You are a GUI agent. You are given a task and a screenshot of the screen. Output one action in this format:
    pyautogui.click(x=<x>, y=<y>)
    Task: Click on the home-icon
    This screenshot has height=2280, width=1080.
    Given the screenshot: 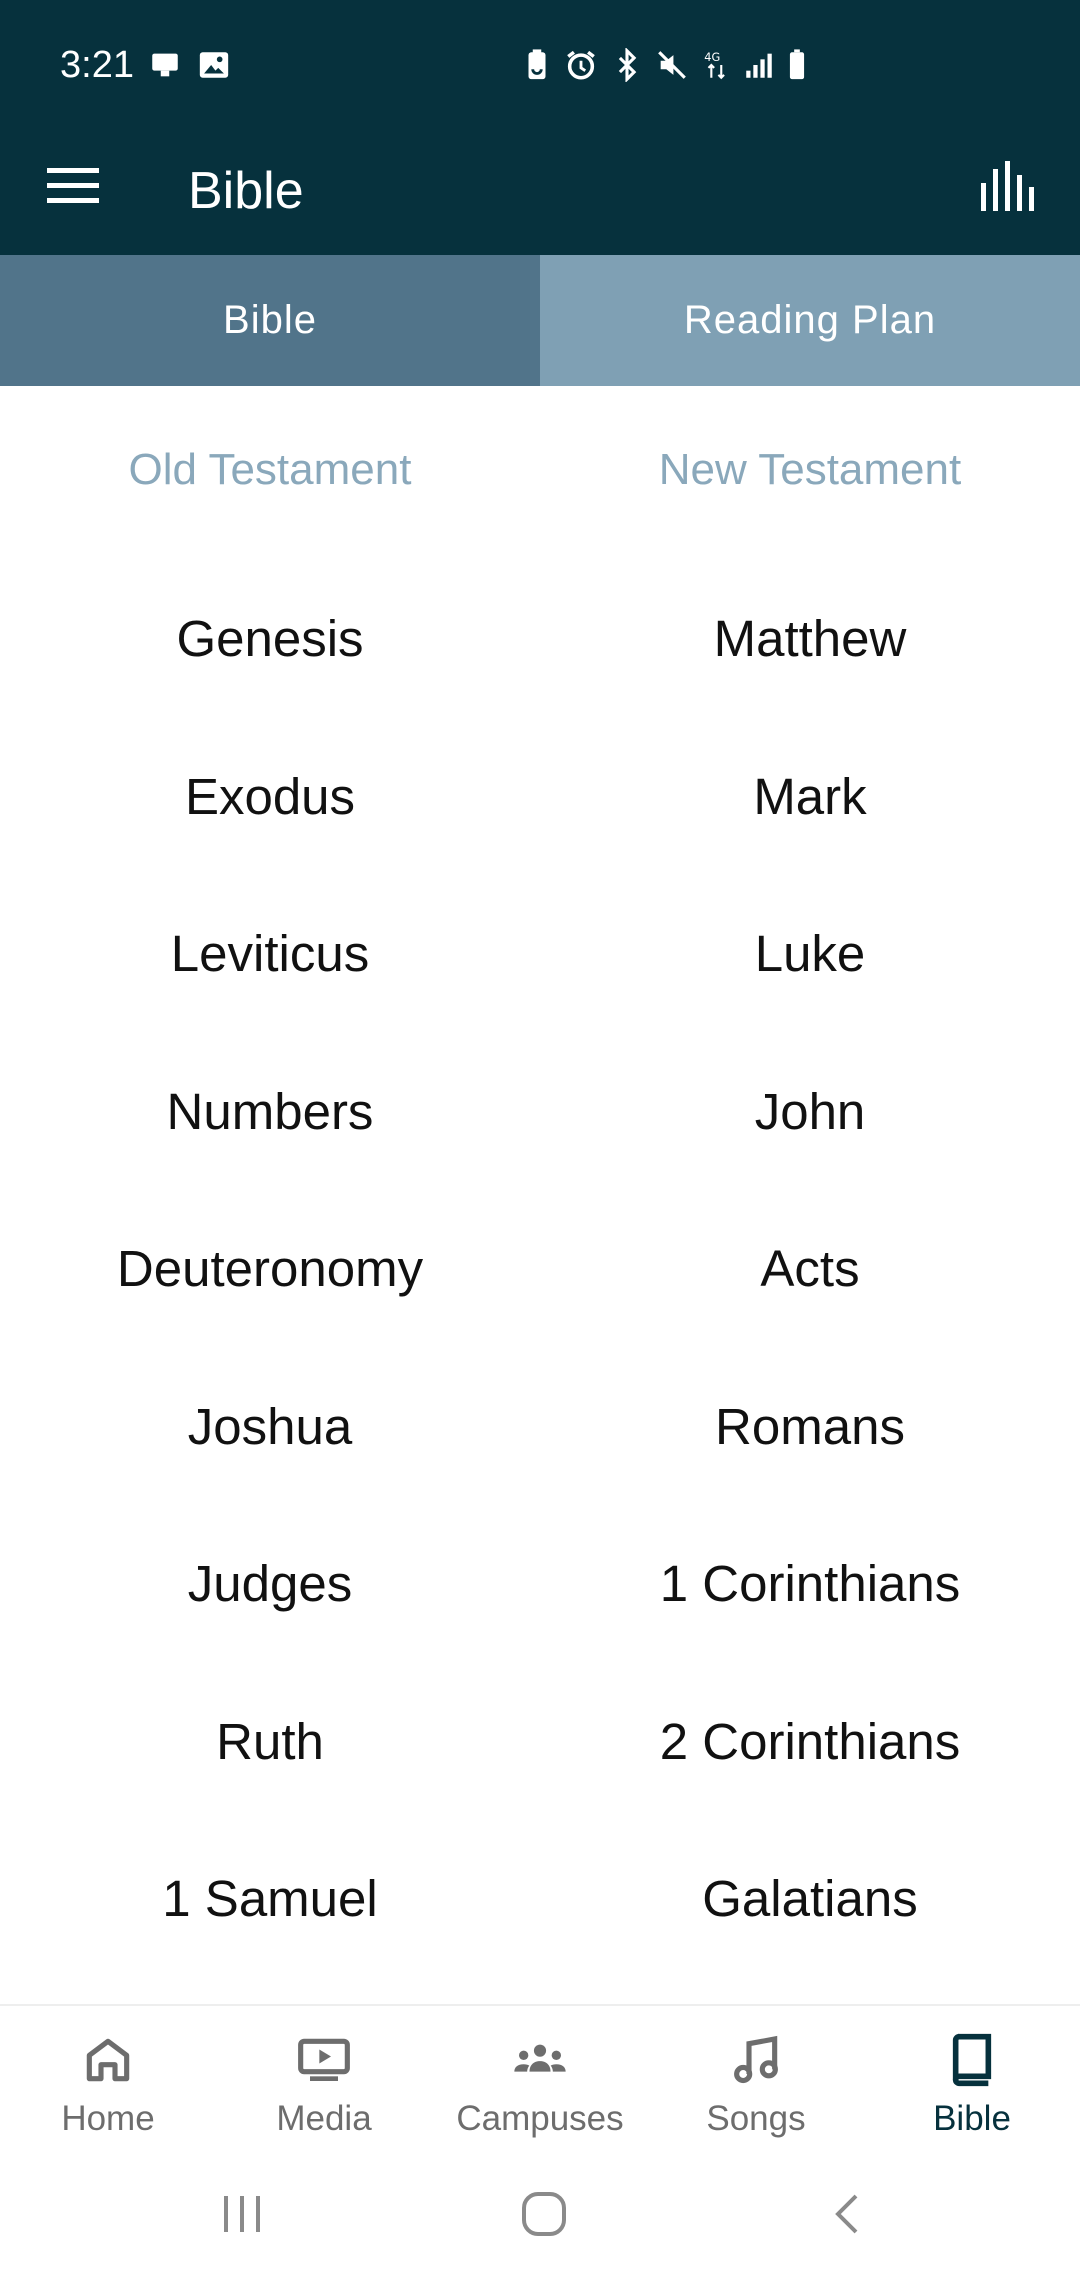 What is the action you would take?
    pyautogui.click(x=108, y=2062)
    